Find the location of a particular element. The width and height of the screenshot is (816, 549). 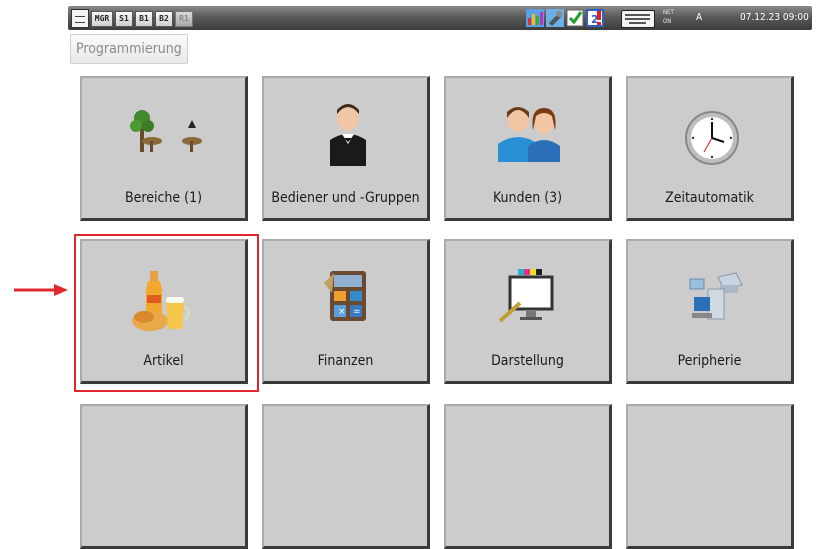

clock-icon is located at coordinates (712, 138).